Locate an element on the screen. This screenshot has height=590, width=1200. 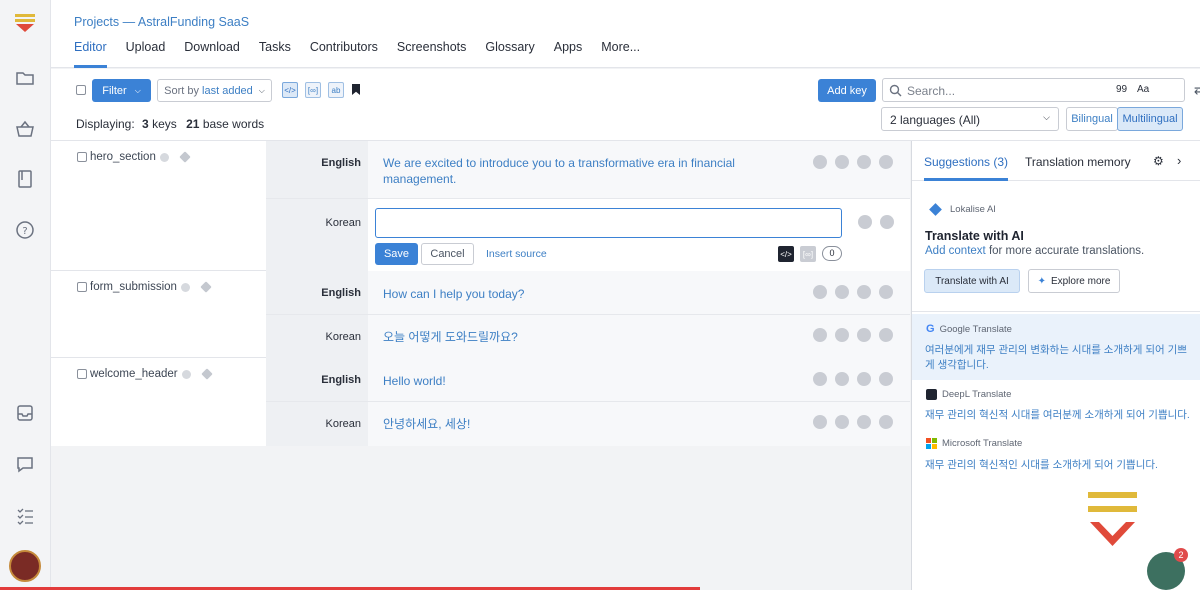
language-label: Korean is located at coordinates (317, 424).